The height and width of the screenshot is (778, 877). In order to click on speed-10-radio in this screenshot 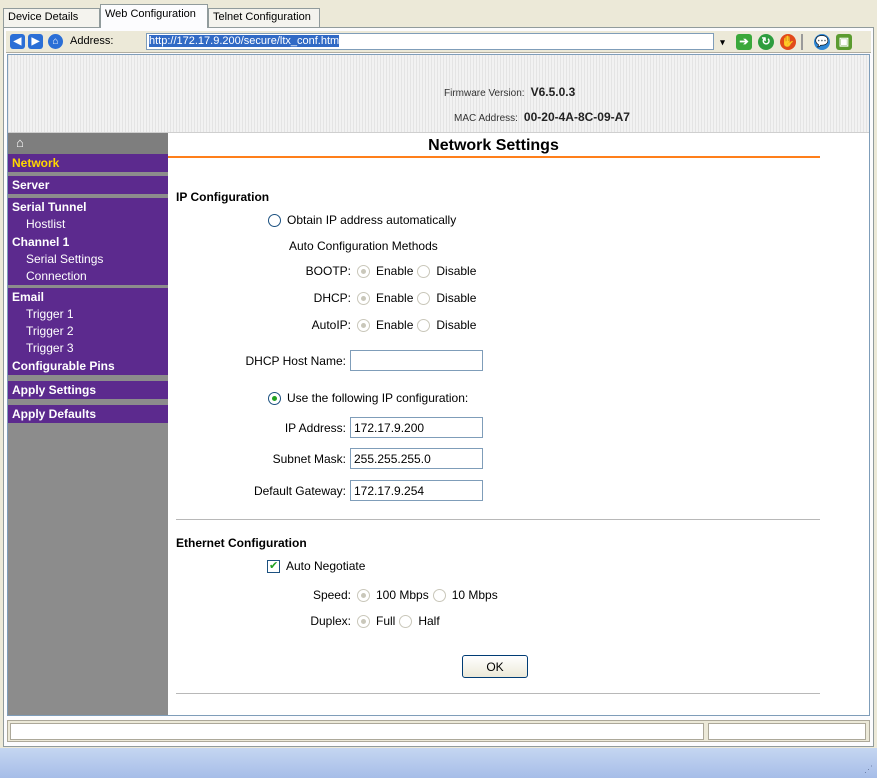, I will do `click(439, 595)`.